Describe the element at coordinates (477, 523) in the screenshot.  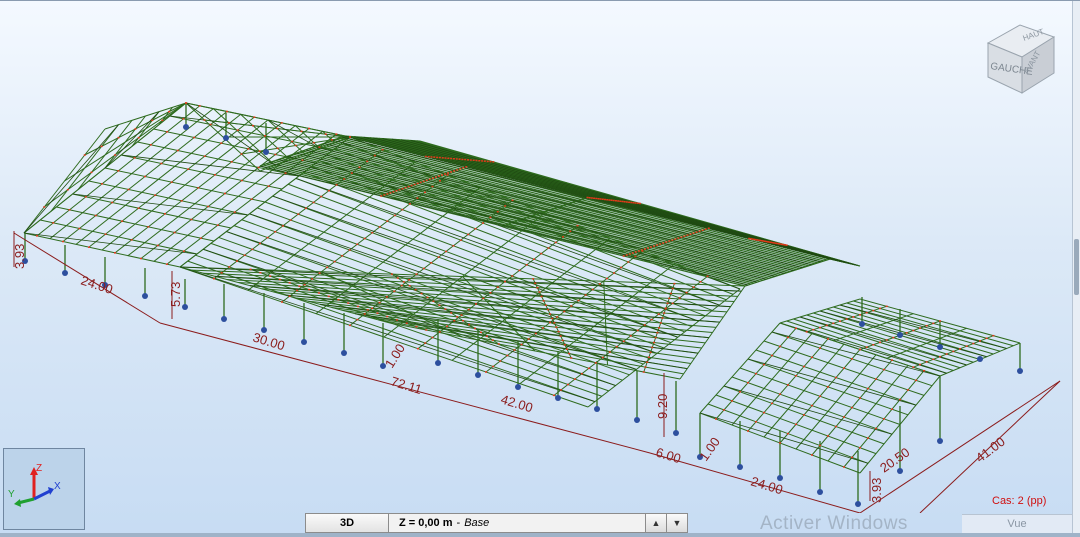
I see `level-name: Base` at that location.